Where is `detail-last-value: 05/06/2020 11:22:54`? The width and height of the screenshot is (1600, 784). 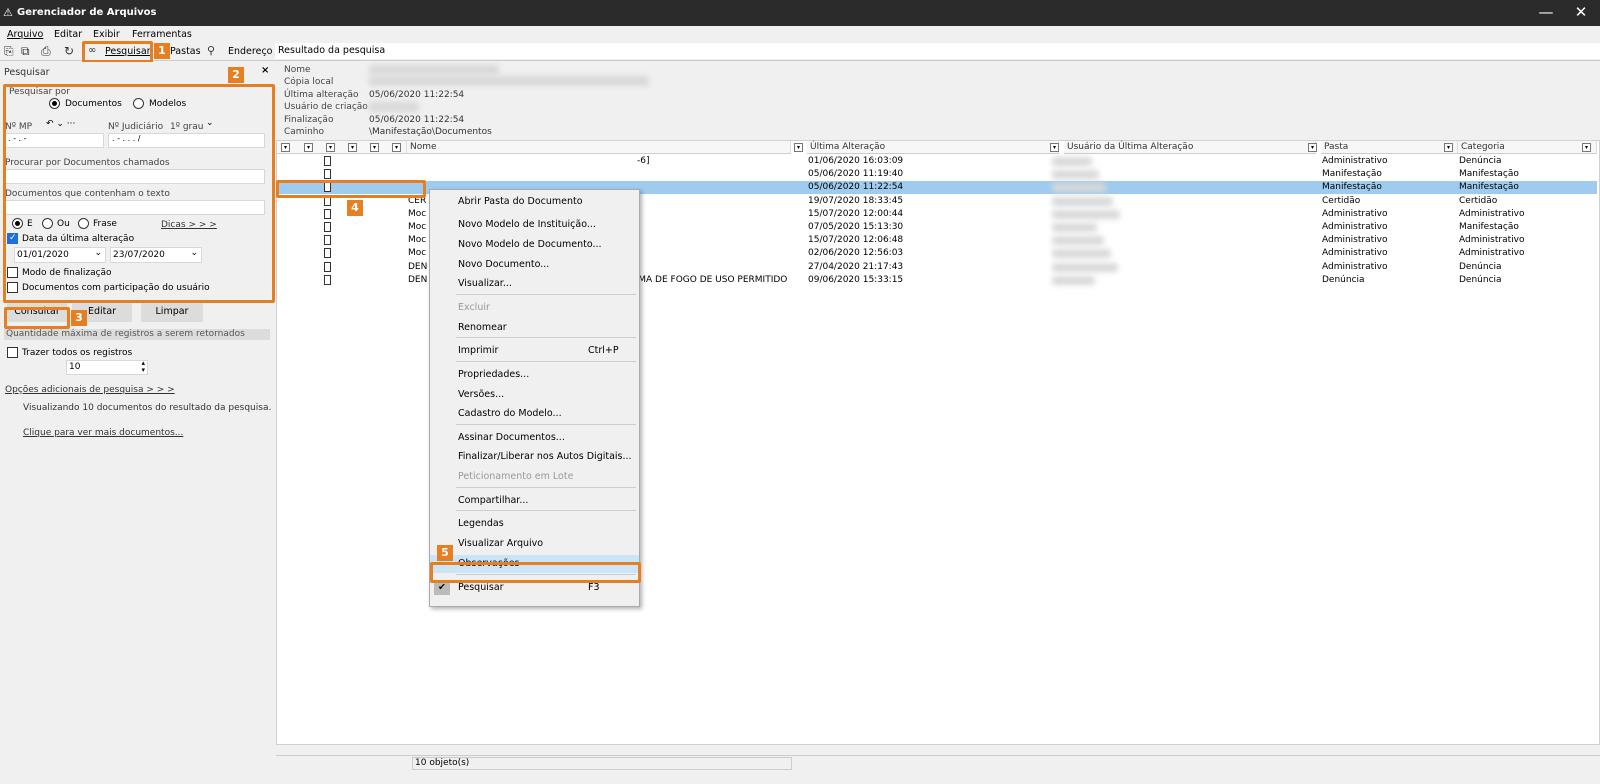
detail-last-value: 05/06/2020 11:22:54 is located at coordinates (417, 95).